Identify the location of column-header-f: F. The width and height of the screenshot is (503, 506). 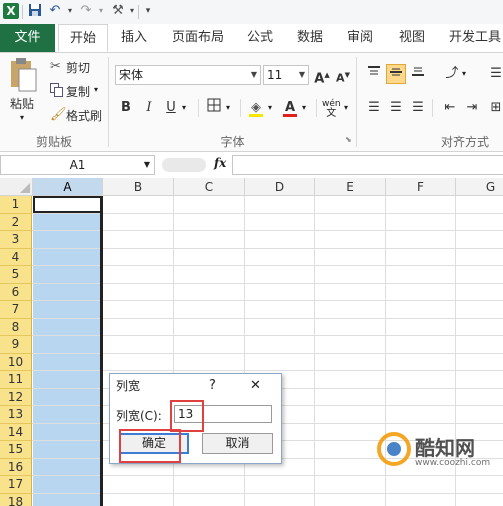
(421, 187).